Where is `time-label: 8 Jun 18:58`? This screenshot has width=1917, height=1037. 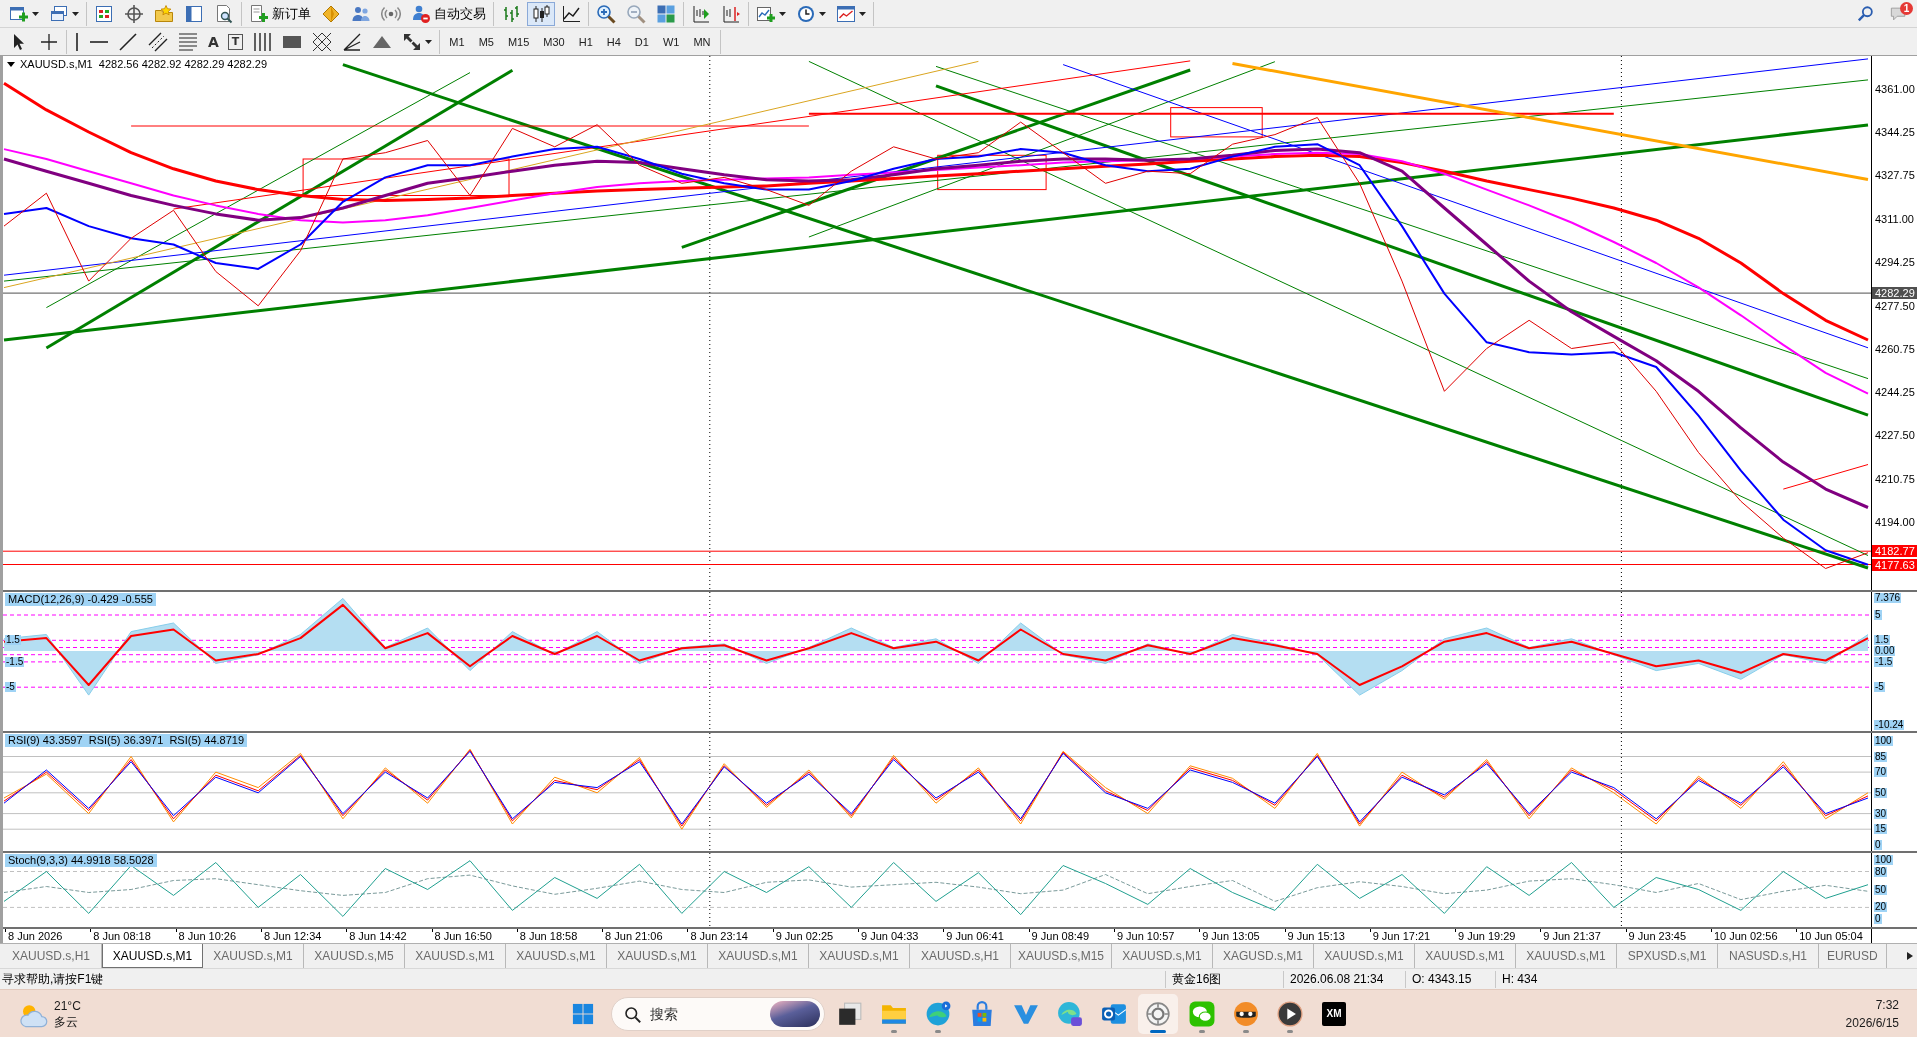
time-label: 8 Jun 18:58 is located at coordinates (548, 936).